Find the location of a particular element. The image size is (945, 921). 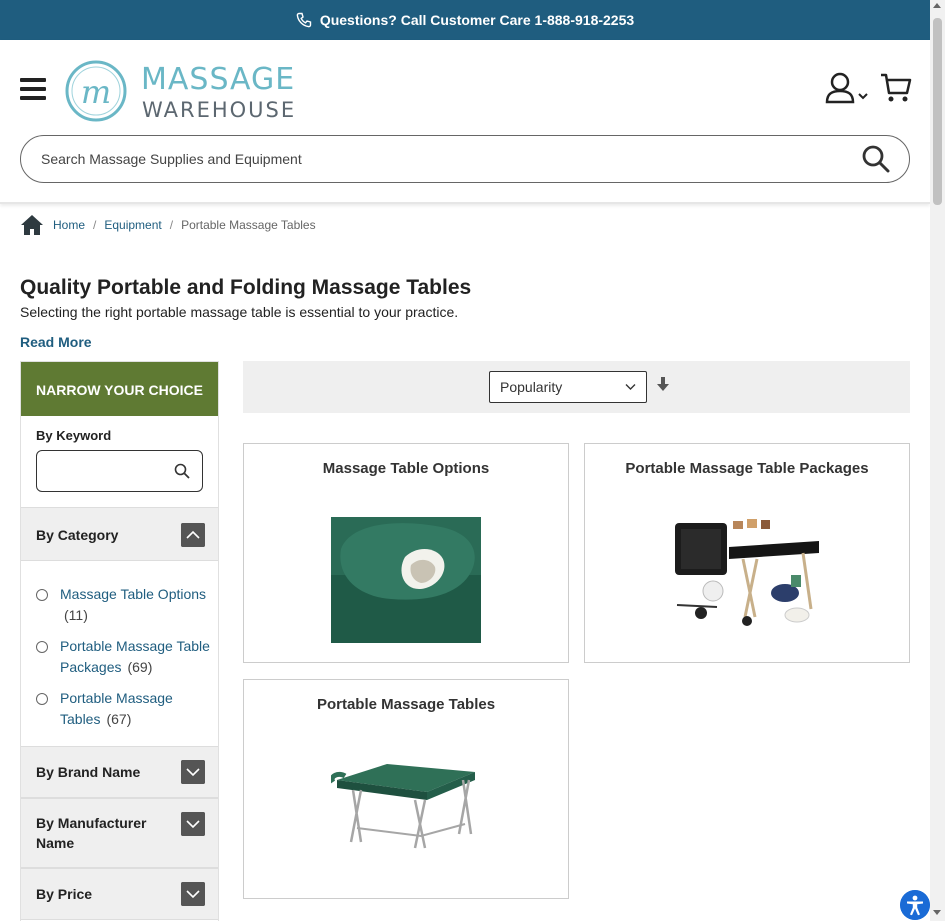

scroll-up-arrow-icon is located at coordinates (937, 5).